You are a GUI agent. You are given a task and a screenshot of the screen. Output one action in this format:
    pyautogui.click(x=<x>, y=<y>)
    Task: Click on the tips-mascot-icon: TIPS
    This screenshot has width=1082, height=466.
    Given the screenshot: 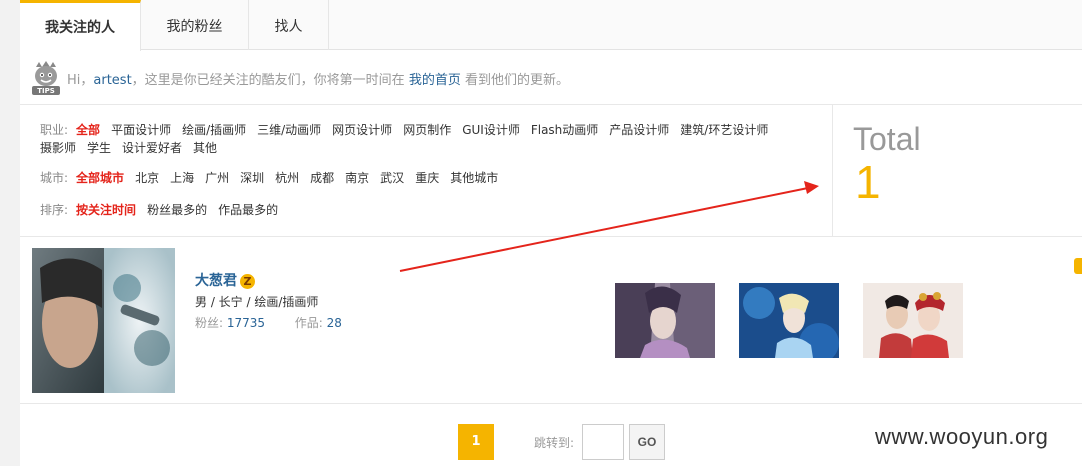 What is the action you would take?
    pyautogui.click(x=46, y=78)
    